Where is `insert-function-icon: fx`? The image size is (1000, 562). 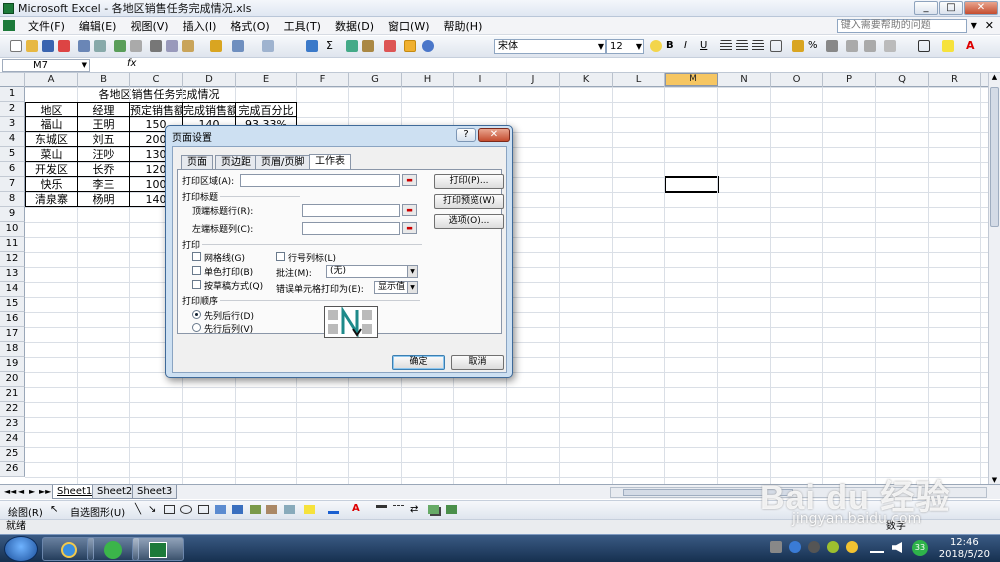 insert-function-icon: fx is located at coordinates (131, 63).